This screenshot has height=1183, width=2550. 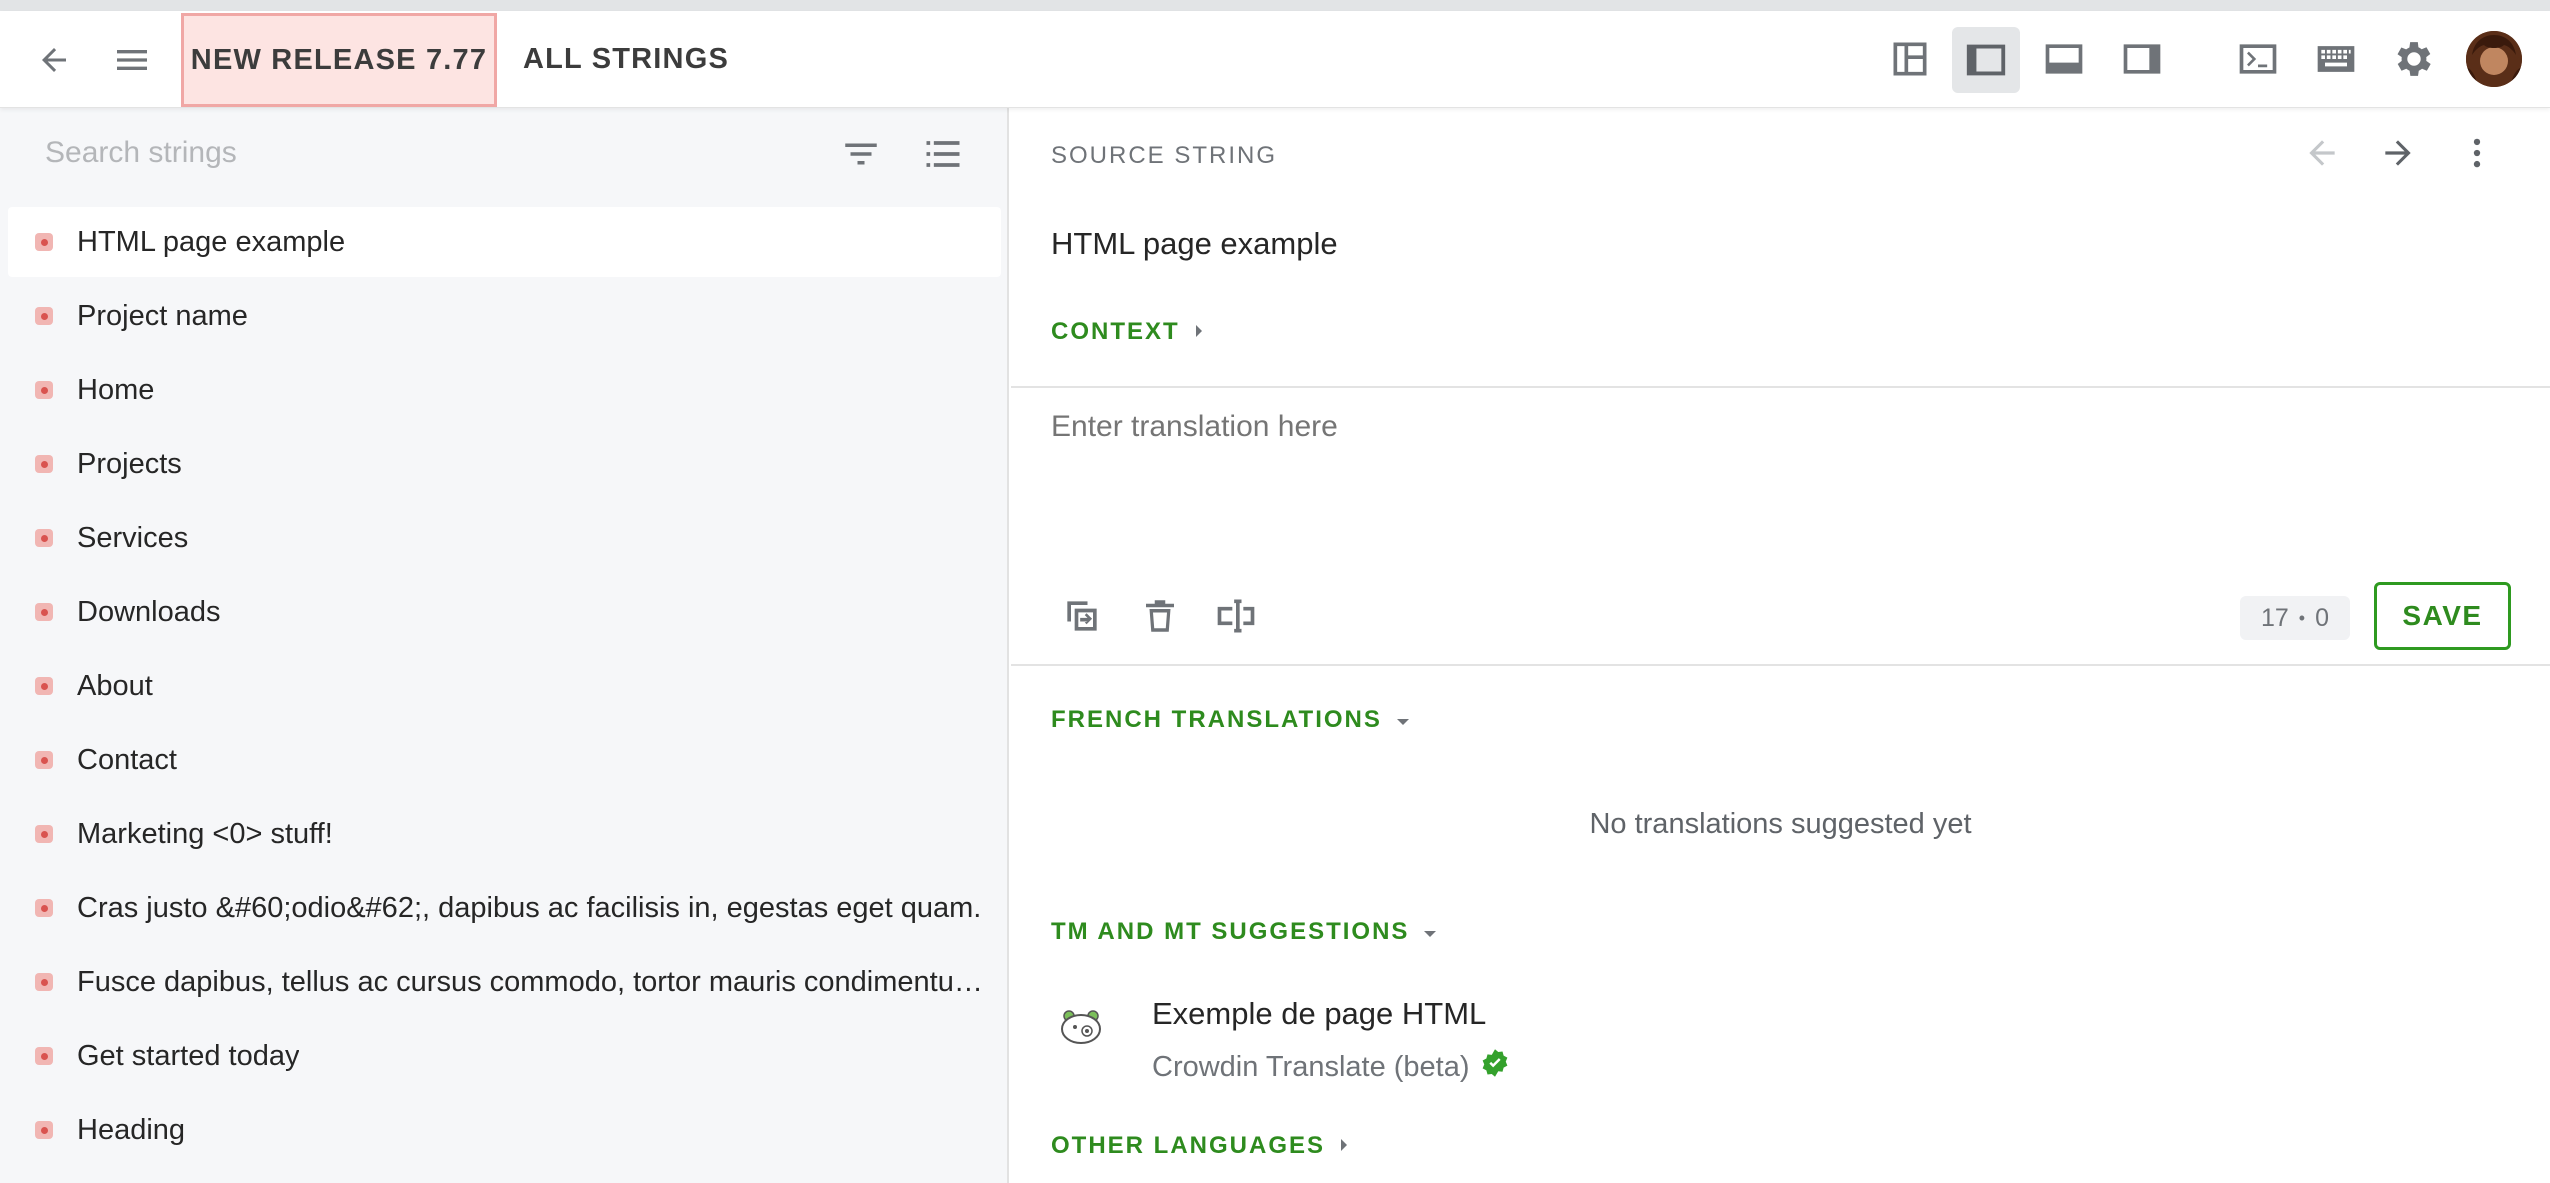 What do you see at coordinates (116, 389) in the screenshot?
I see `list-item-label: Home` at bounding box center [116, 389].